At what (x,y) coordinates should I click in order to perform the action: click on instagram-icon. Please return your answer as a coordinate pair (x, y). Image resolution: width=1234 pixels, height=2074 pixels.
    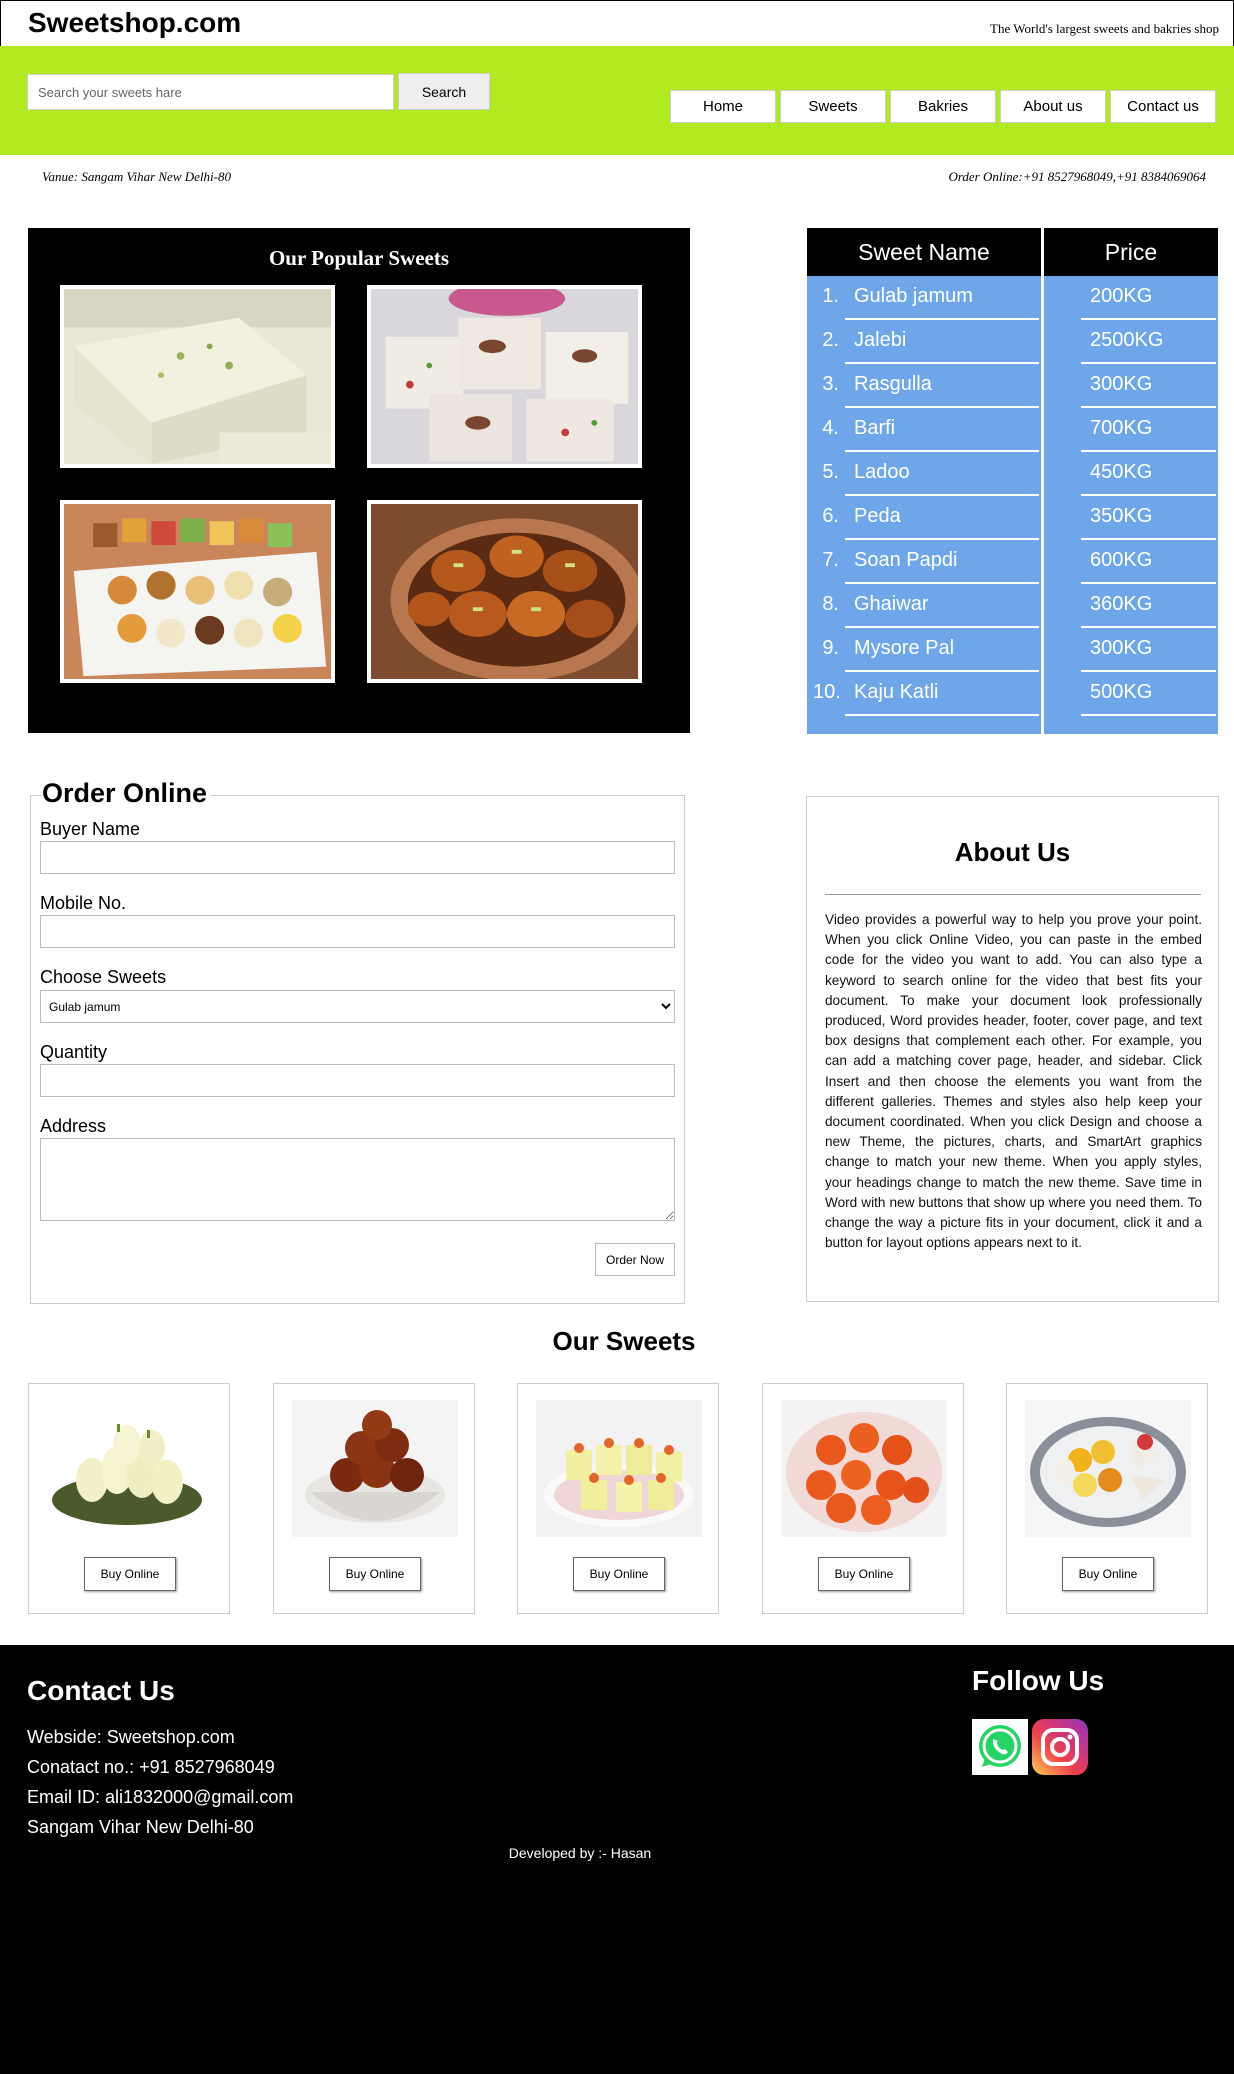
    Looking at the image, I should click on (1060, 1747).